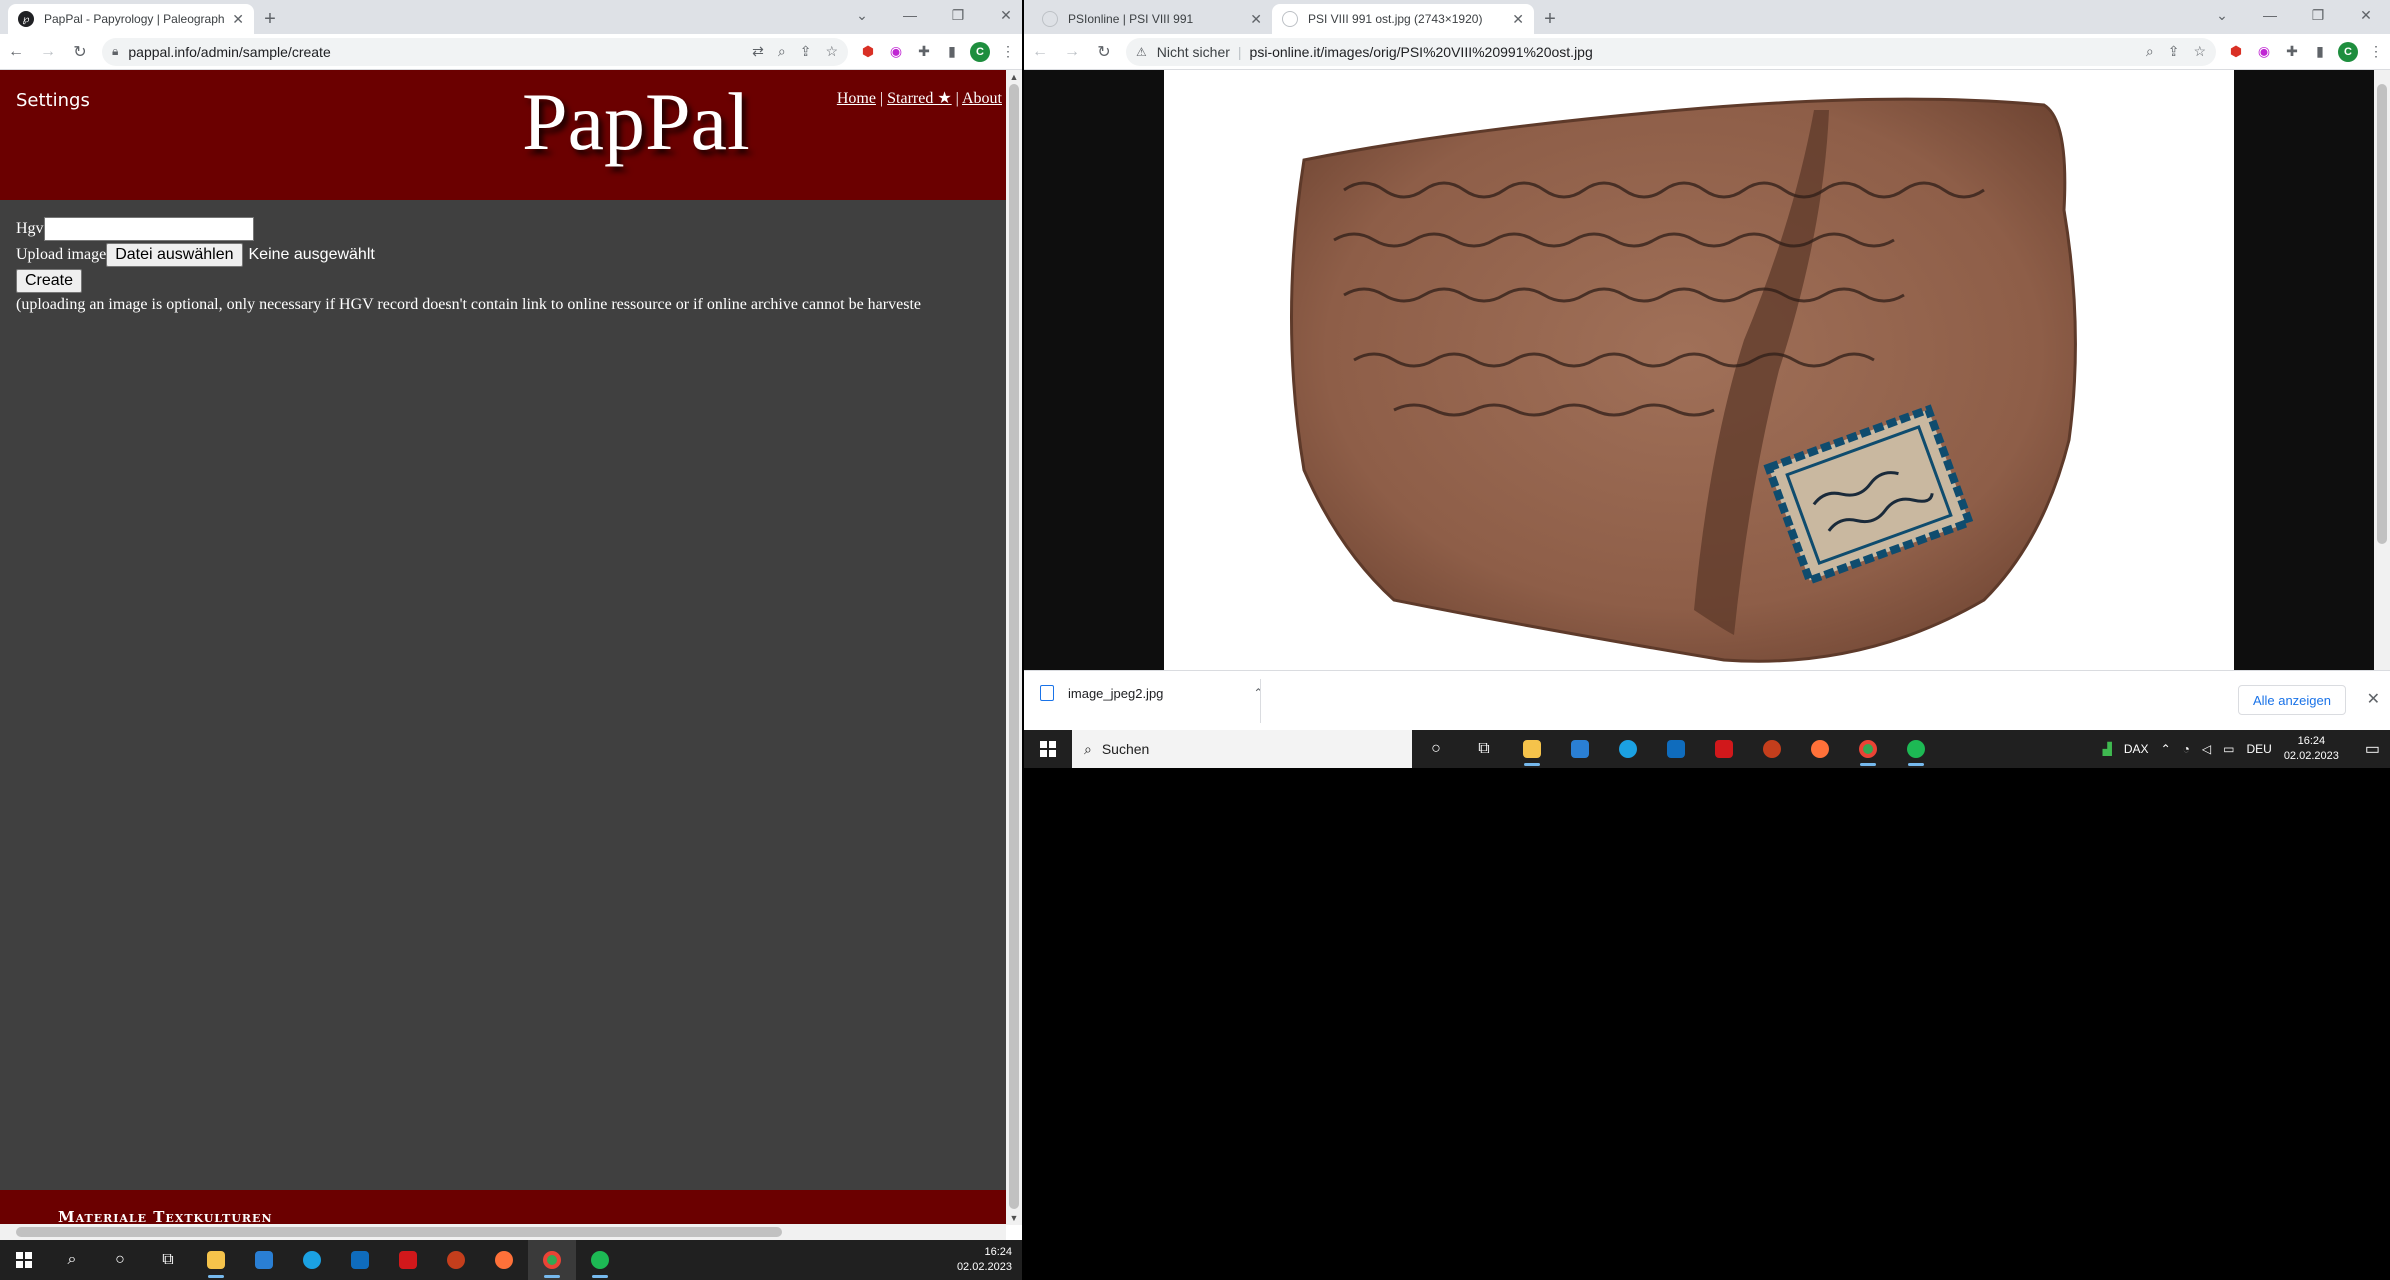 The width and height of the screenshot is (2390, 1280). What do you see at coordinates (2228, 749) in the screenshot?
I see `battery-icon: ▭` at bounding box center [2228, 749].